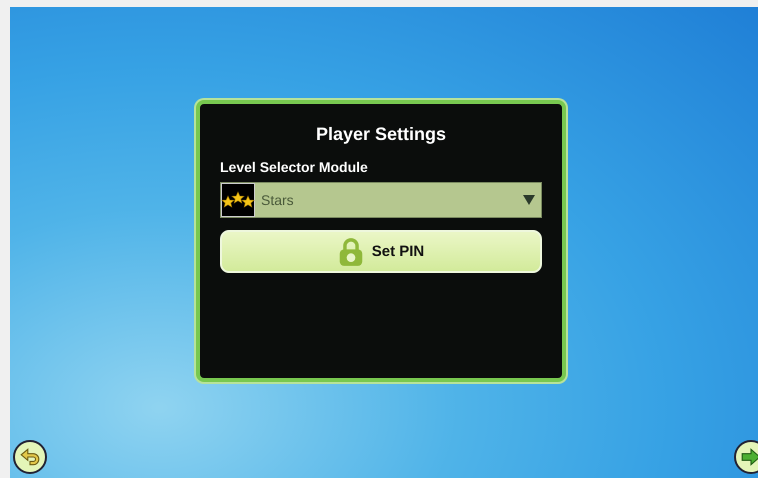  What do you see at coordinates (381, 251) in the screenshot?
I see `set-pin-button: Set PIN` at bounding box center [381, 251].